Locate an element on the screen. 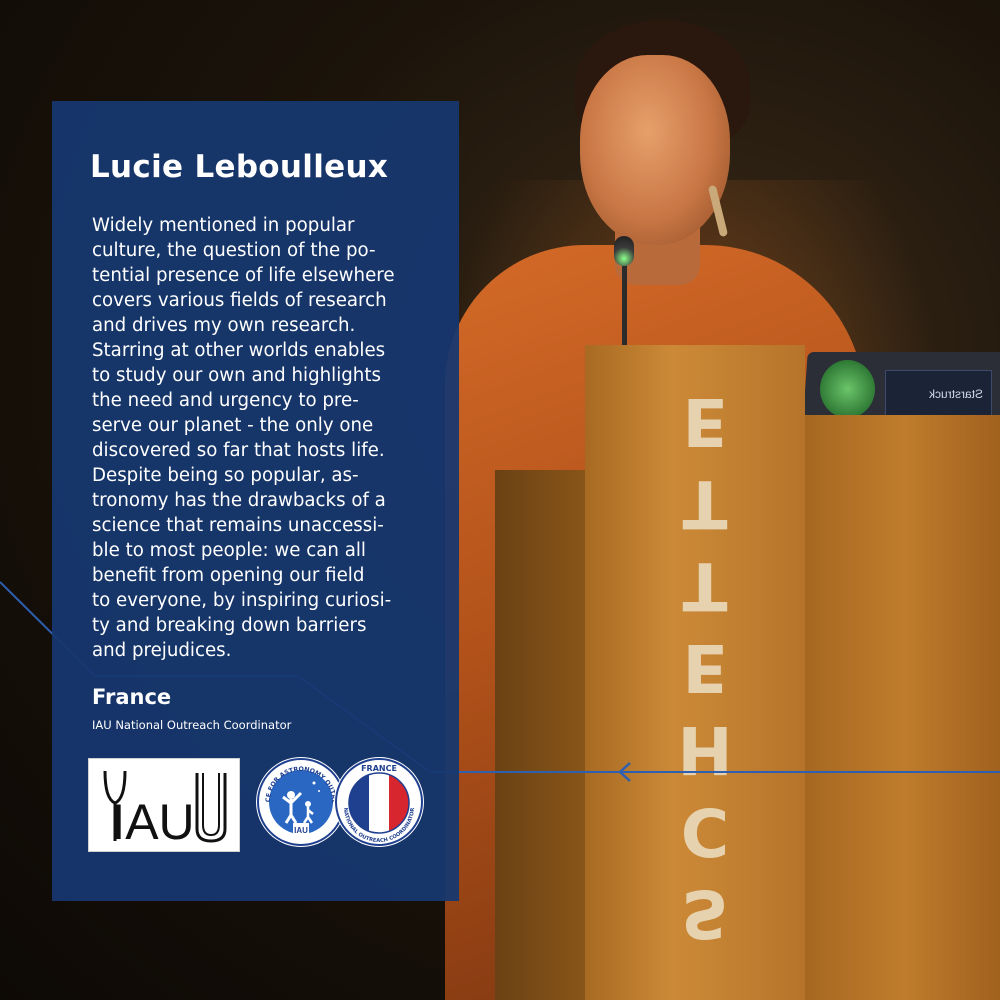 The image size is (1000, 1000). bio-line: science that remains unaccessi- is located at coordinates (238, 525).